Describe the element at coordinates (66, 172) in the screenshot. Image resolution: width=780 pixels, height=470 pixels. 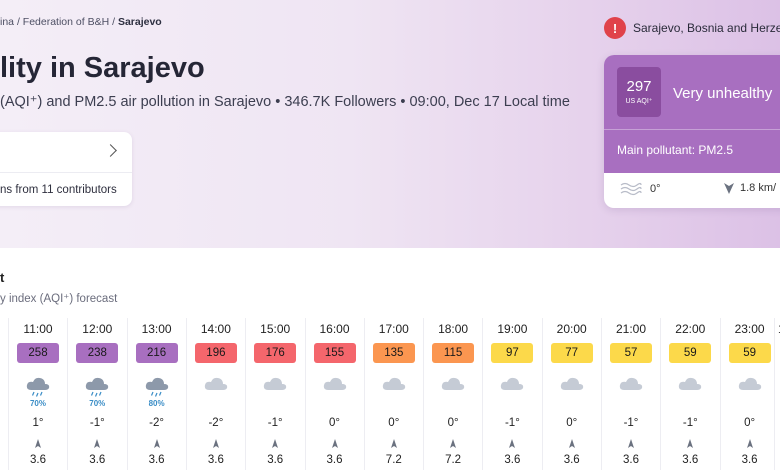
I see `card-divider` at that location.